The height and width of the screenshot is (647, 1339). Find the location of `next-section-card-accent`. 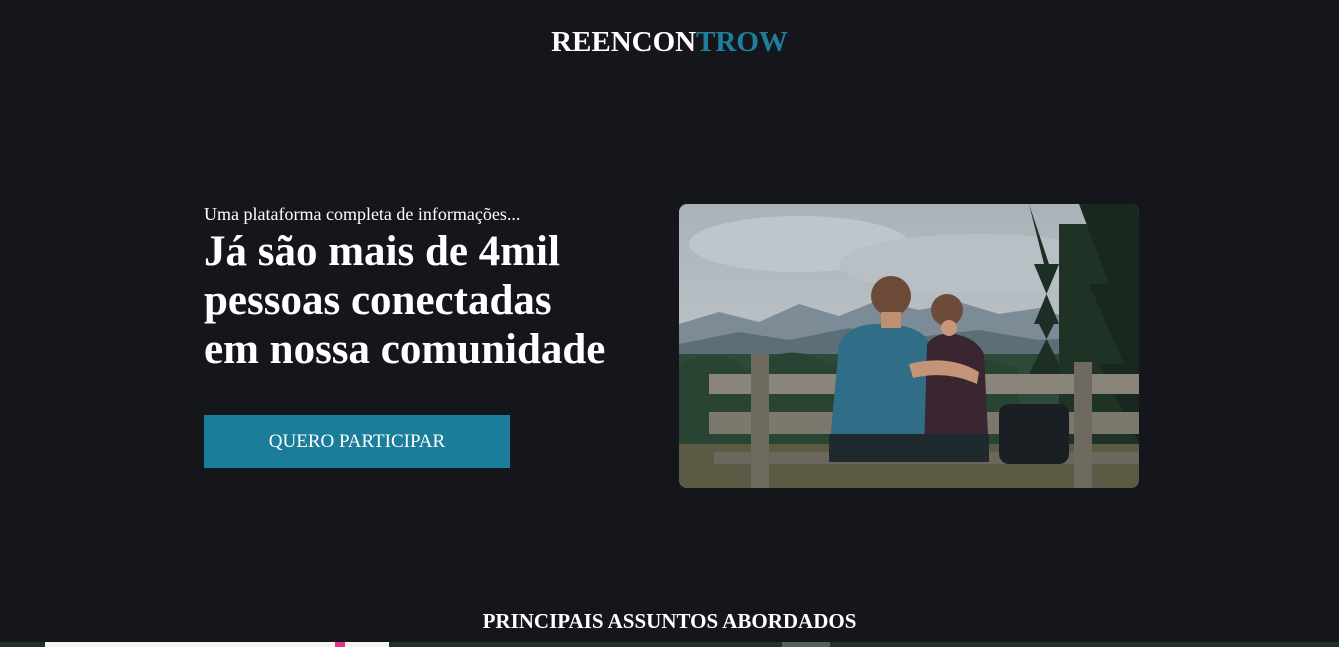

next-section-card-accent is located at coordinates (340, 644).